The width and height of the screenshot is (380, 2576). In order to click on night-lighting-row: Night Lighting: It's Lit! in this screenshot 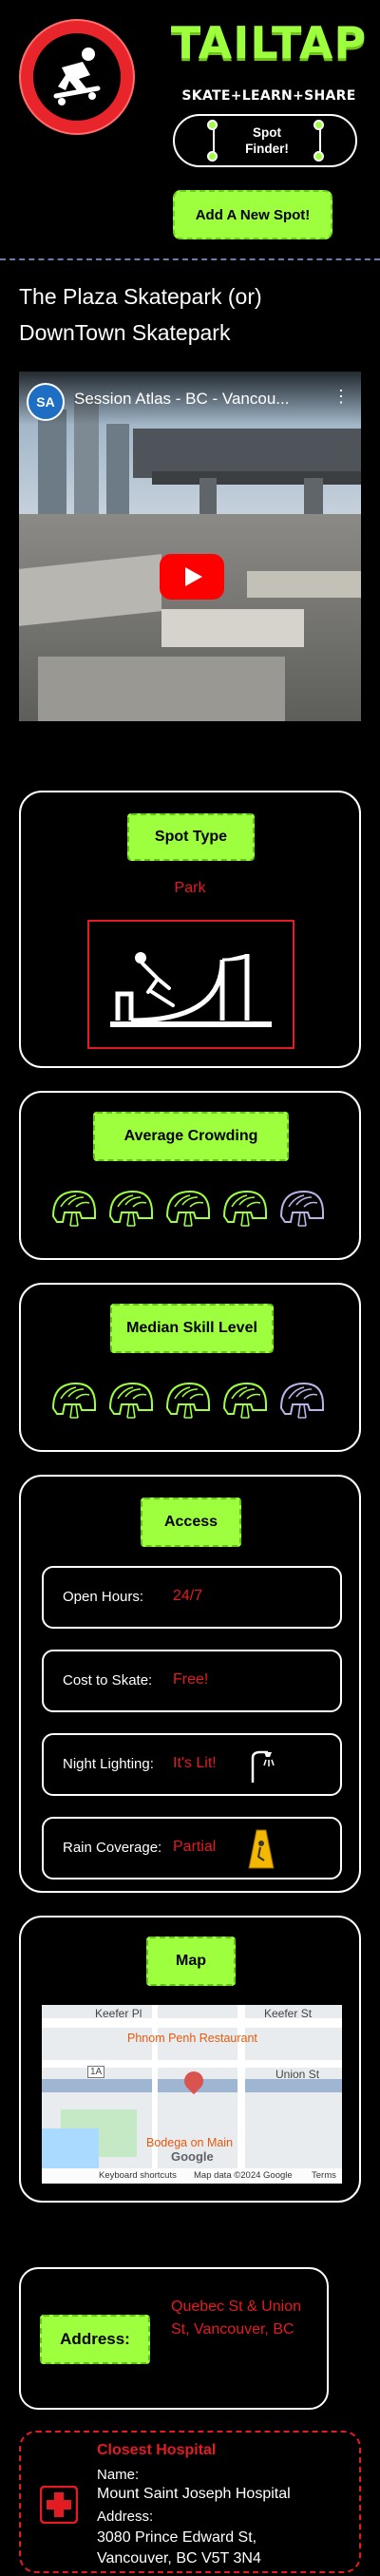, I will do `click(192, 1764)`.